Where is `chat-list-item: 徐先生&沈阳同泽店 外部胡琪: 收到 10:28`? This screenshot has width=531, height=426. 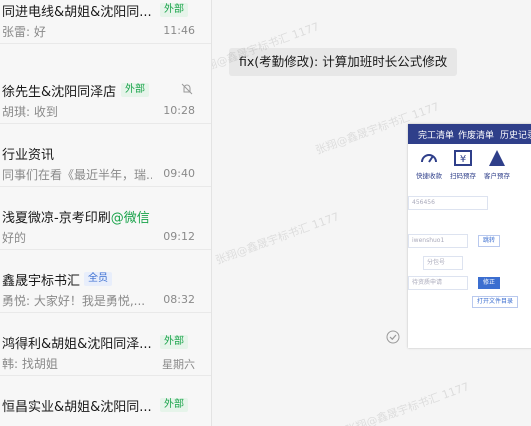 chat-list-item: 徐先生&沈阳同泽店 外部胡琪: 收到 10:28 is located at coordinates (105, 93).